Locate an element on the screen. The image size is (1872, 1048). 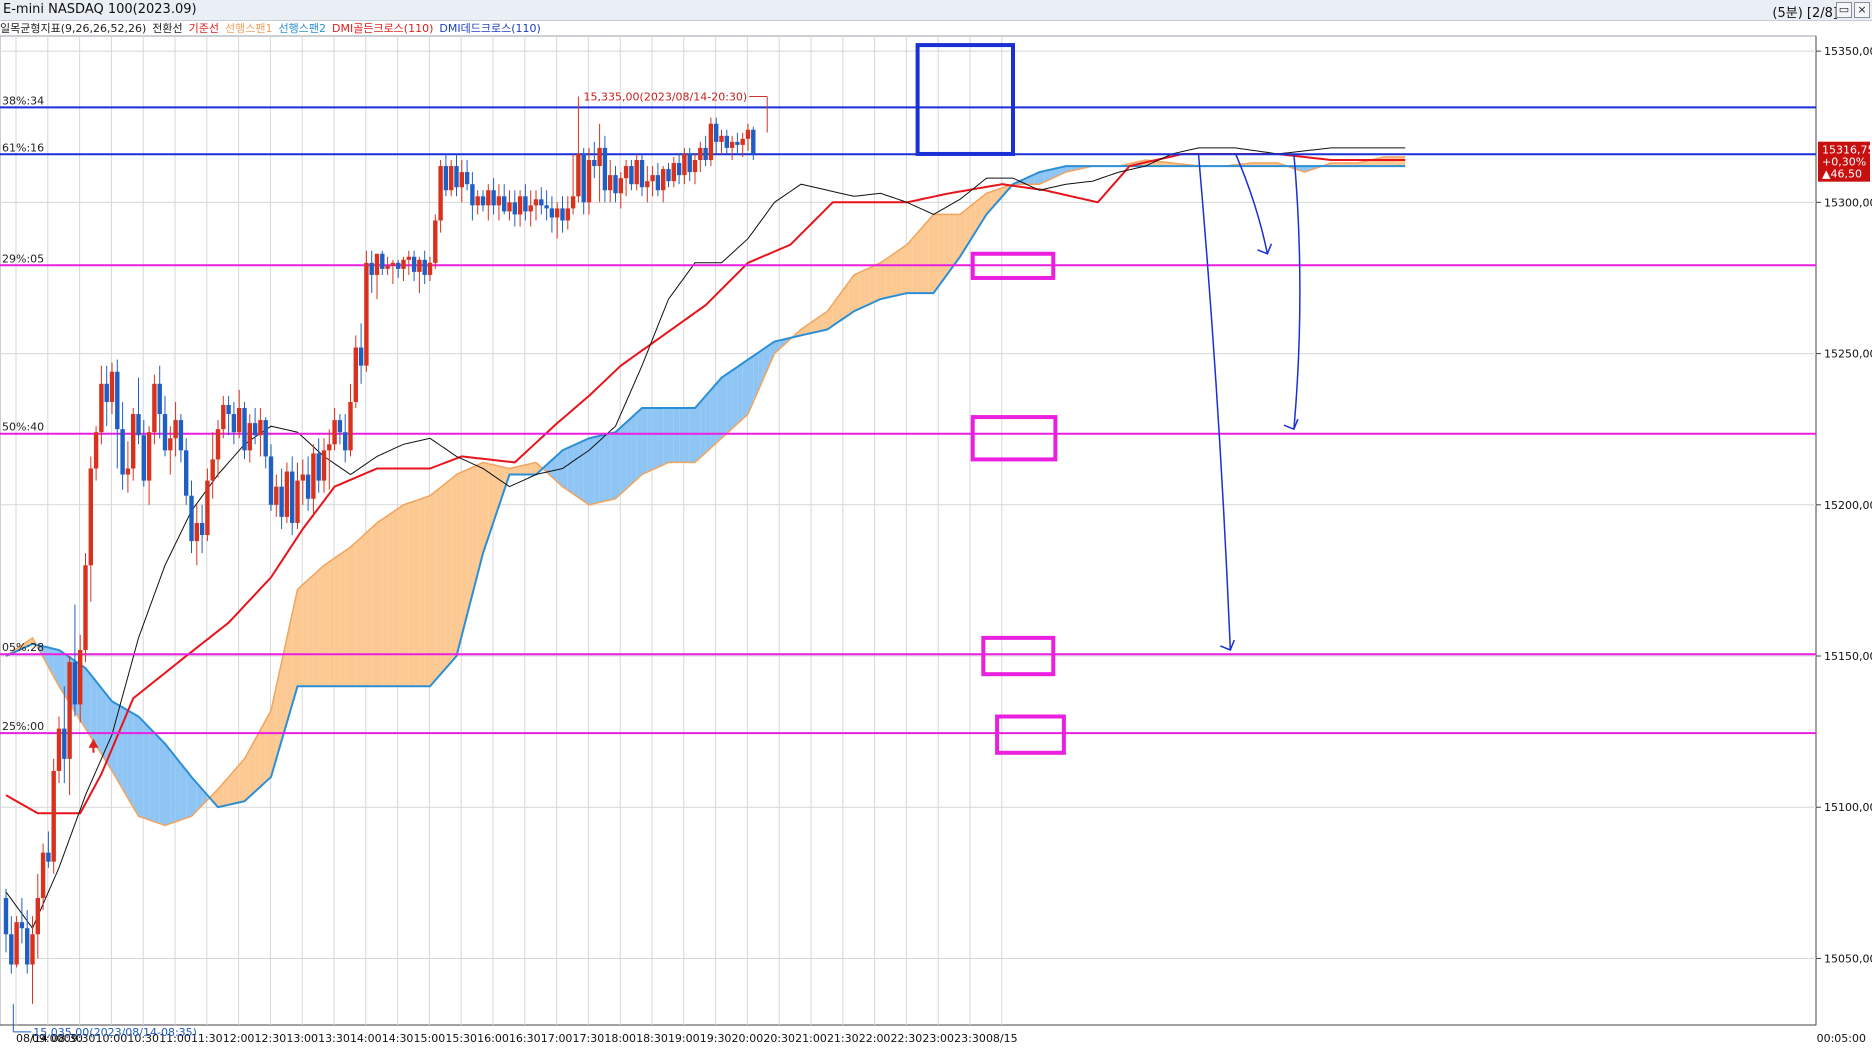
y-tick-label: 15300,00 is located at coordinates (1848, 202).